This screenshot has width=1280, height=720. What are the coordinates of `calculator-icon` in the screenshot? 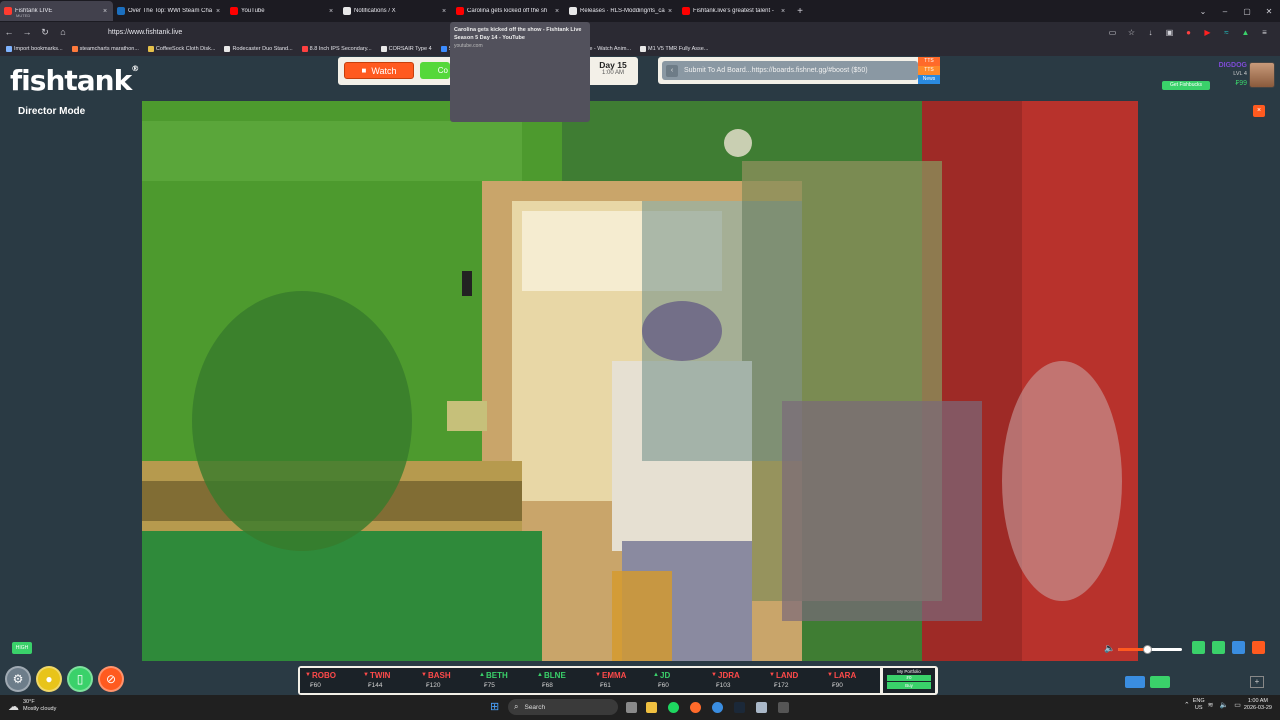 It's located at (783, 707).